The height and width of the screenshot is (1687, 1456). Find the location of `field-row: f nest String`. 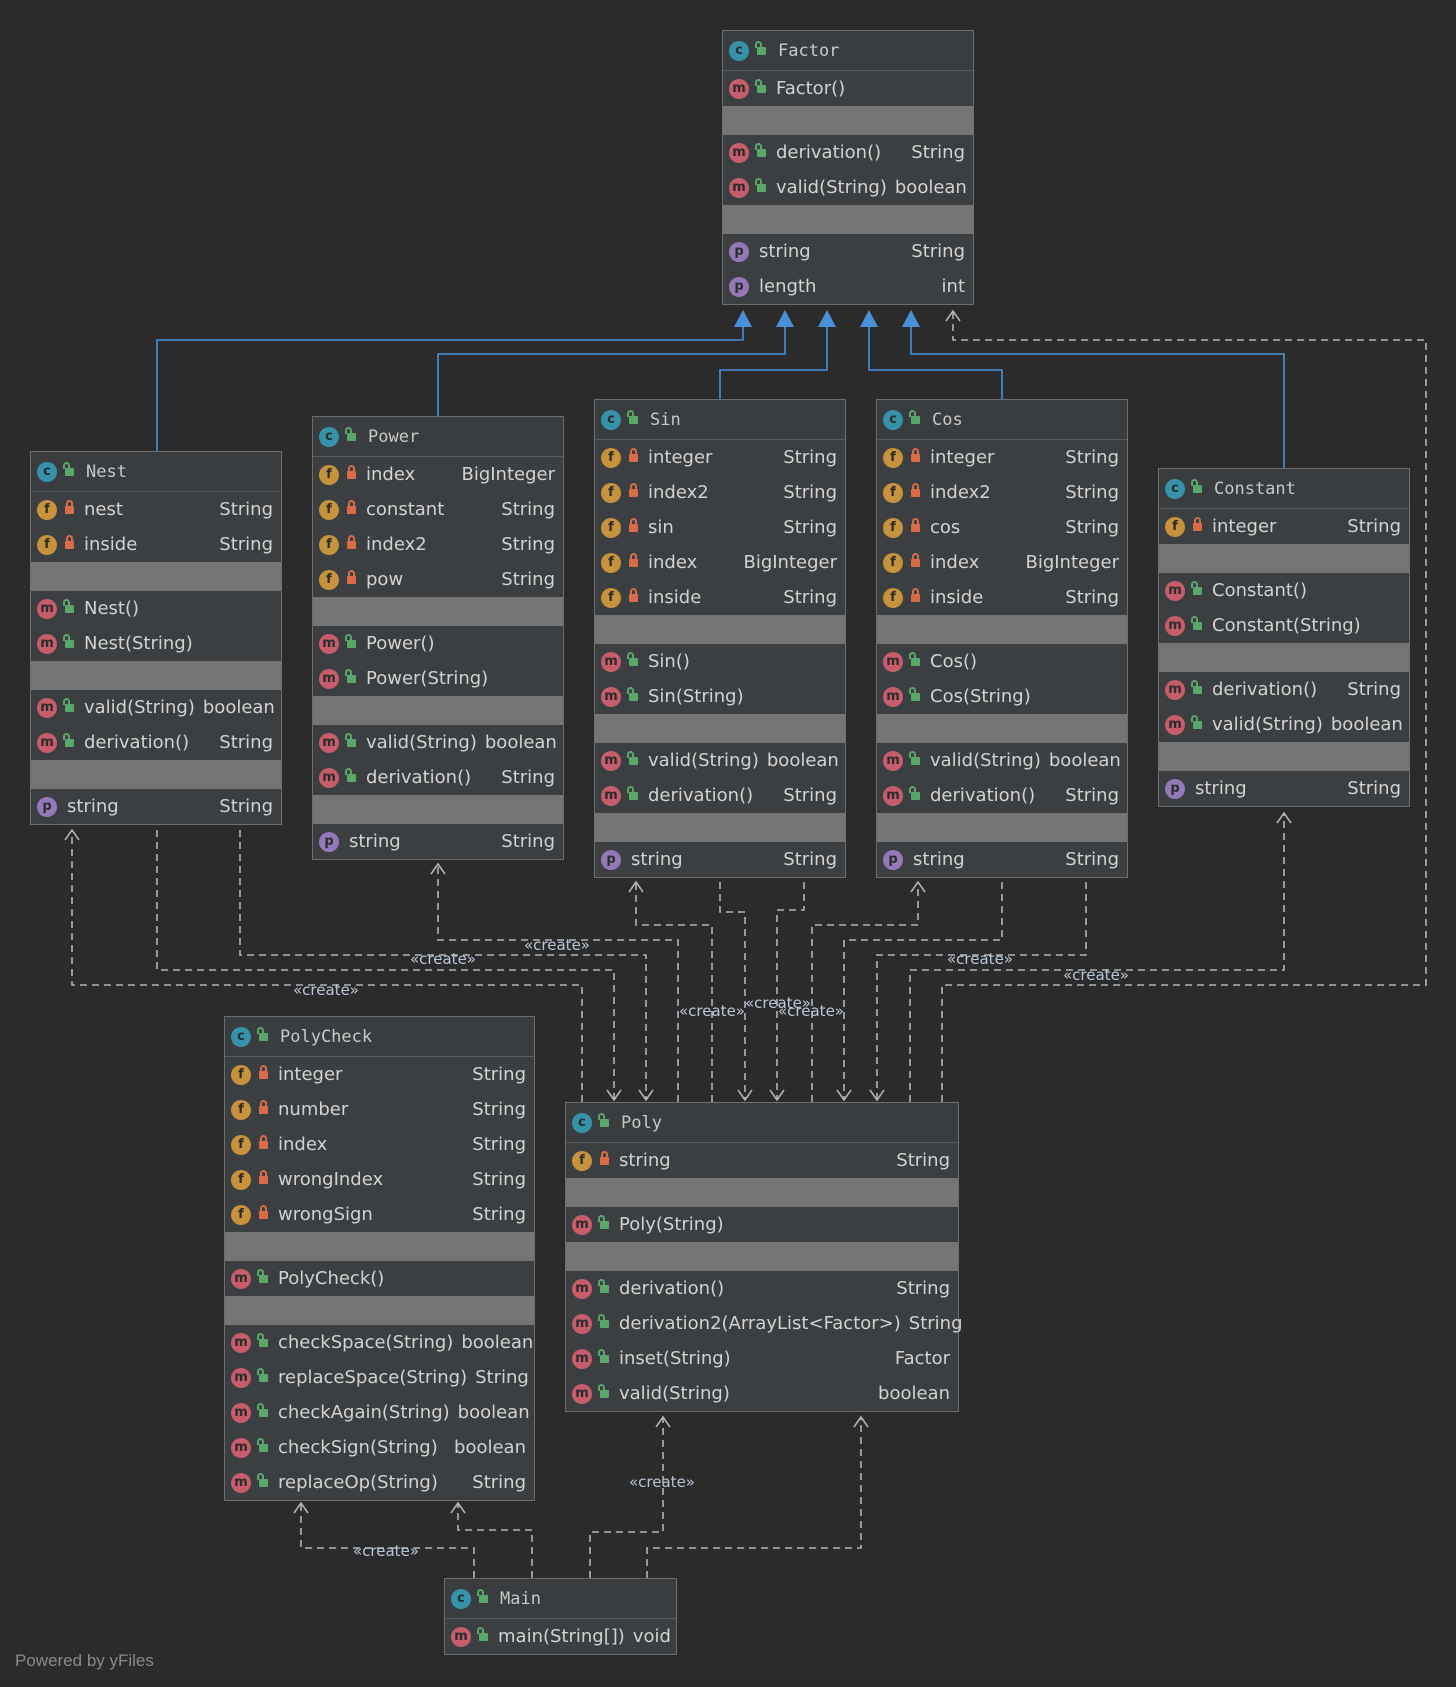

field-row: f nest String is located at coordinates (156, 509).